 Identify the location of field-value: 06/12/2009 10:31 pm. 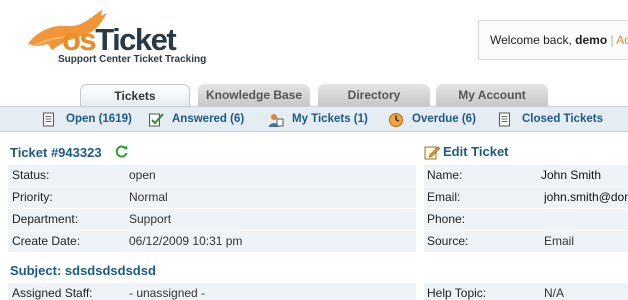
(186, 241).